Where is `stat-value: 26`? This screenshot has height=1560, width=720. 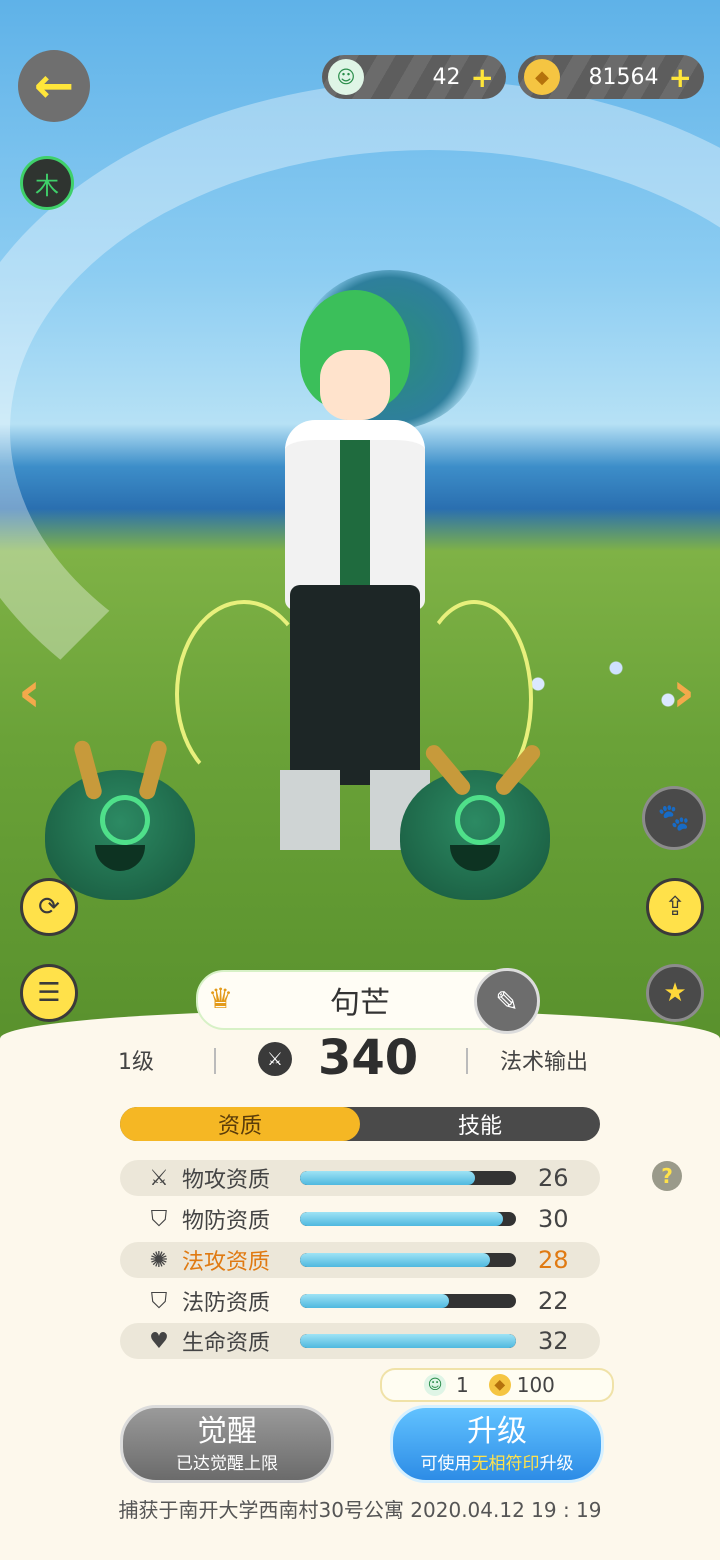
stat-value: 26 is located at coordinates (553, 1178).